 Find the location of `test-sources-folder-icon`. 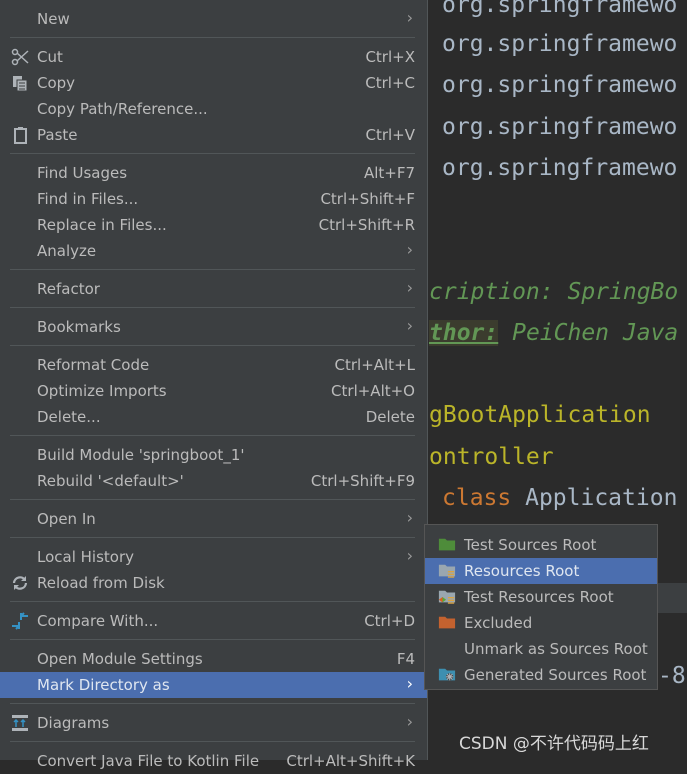

test-sources-folder-icon is located at coordinates (447, 545).